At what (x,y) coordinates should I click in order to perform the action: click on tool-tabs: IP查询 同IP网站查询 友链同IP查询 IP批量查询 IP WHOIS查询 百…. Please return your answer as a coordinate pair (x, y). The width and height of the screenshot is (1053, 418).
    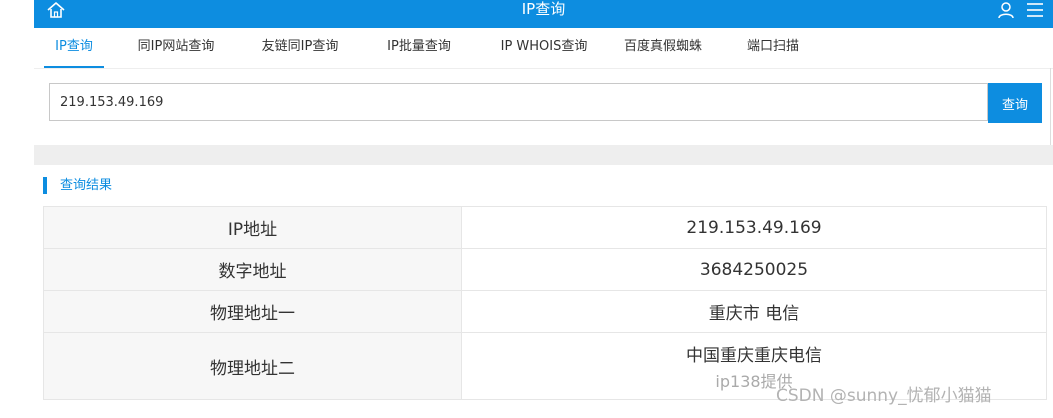
    Looking at the image, I should click on (543, 48).